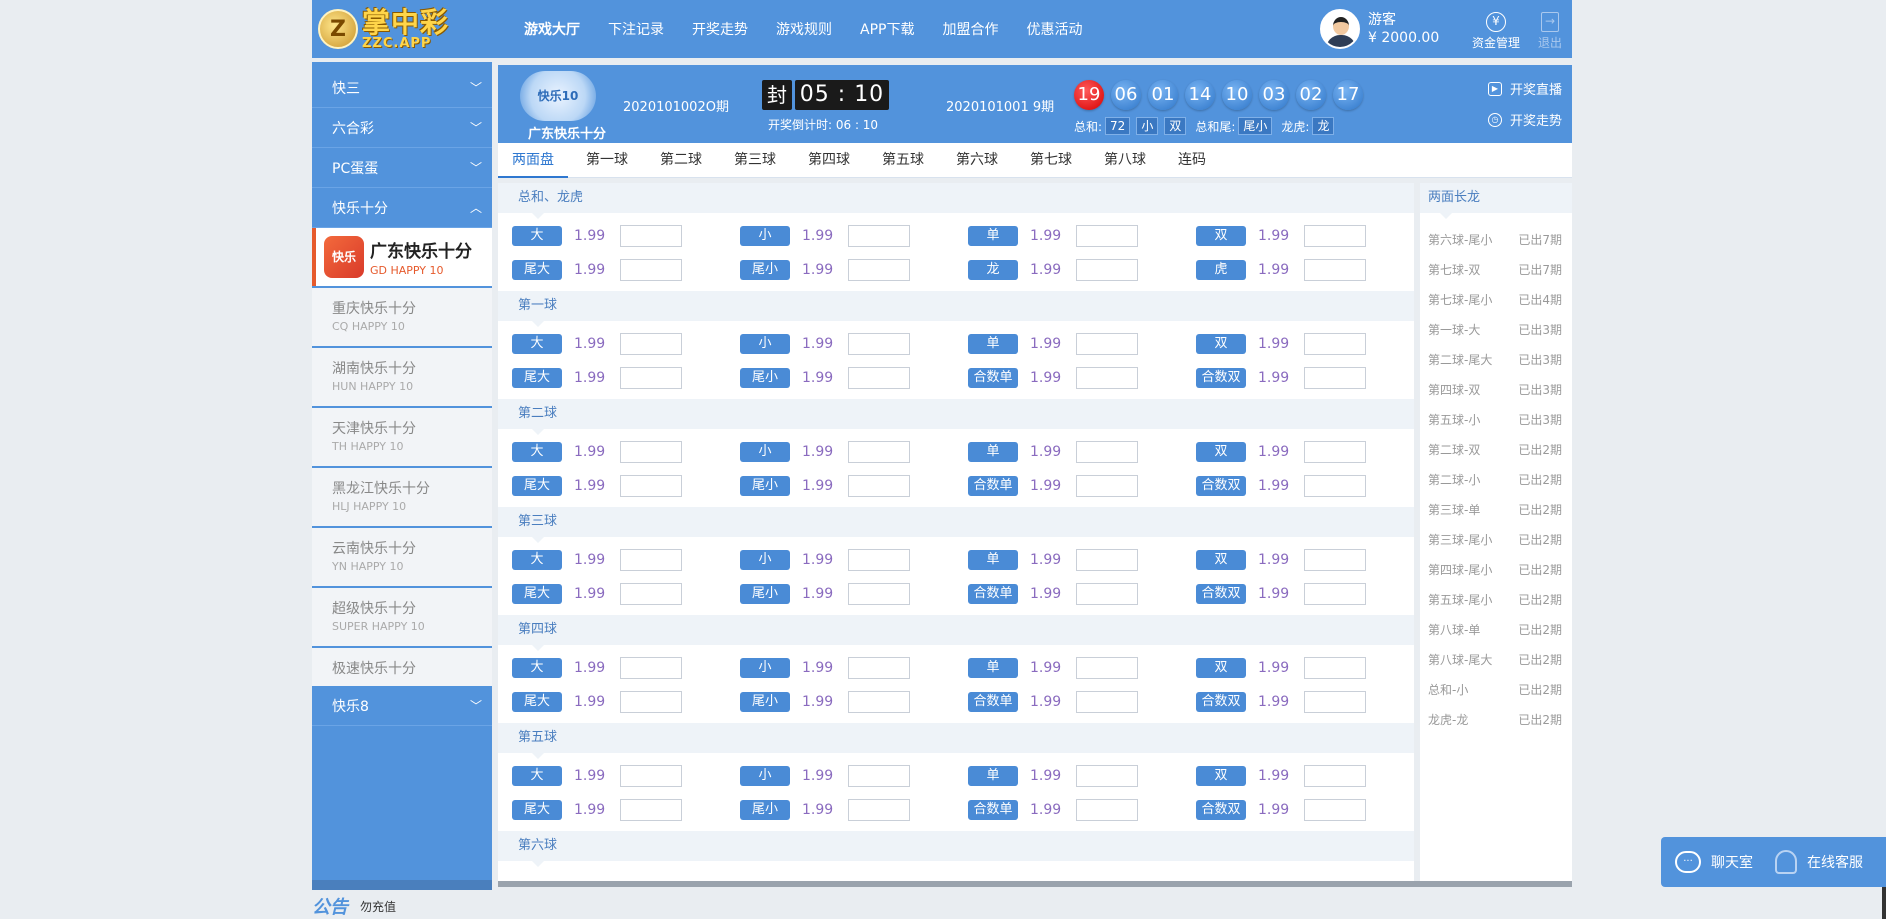 The image size is (1886, 919). What do you see at coordinates (1125, 160) in the screenshot?
I see `tab-ball-8: 第八球` at bounding box center [1125, 160].